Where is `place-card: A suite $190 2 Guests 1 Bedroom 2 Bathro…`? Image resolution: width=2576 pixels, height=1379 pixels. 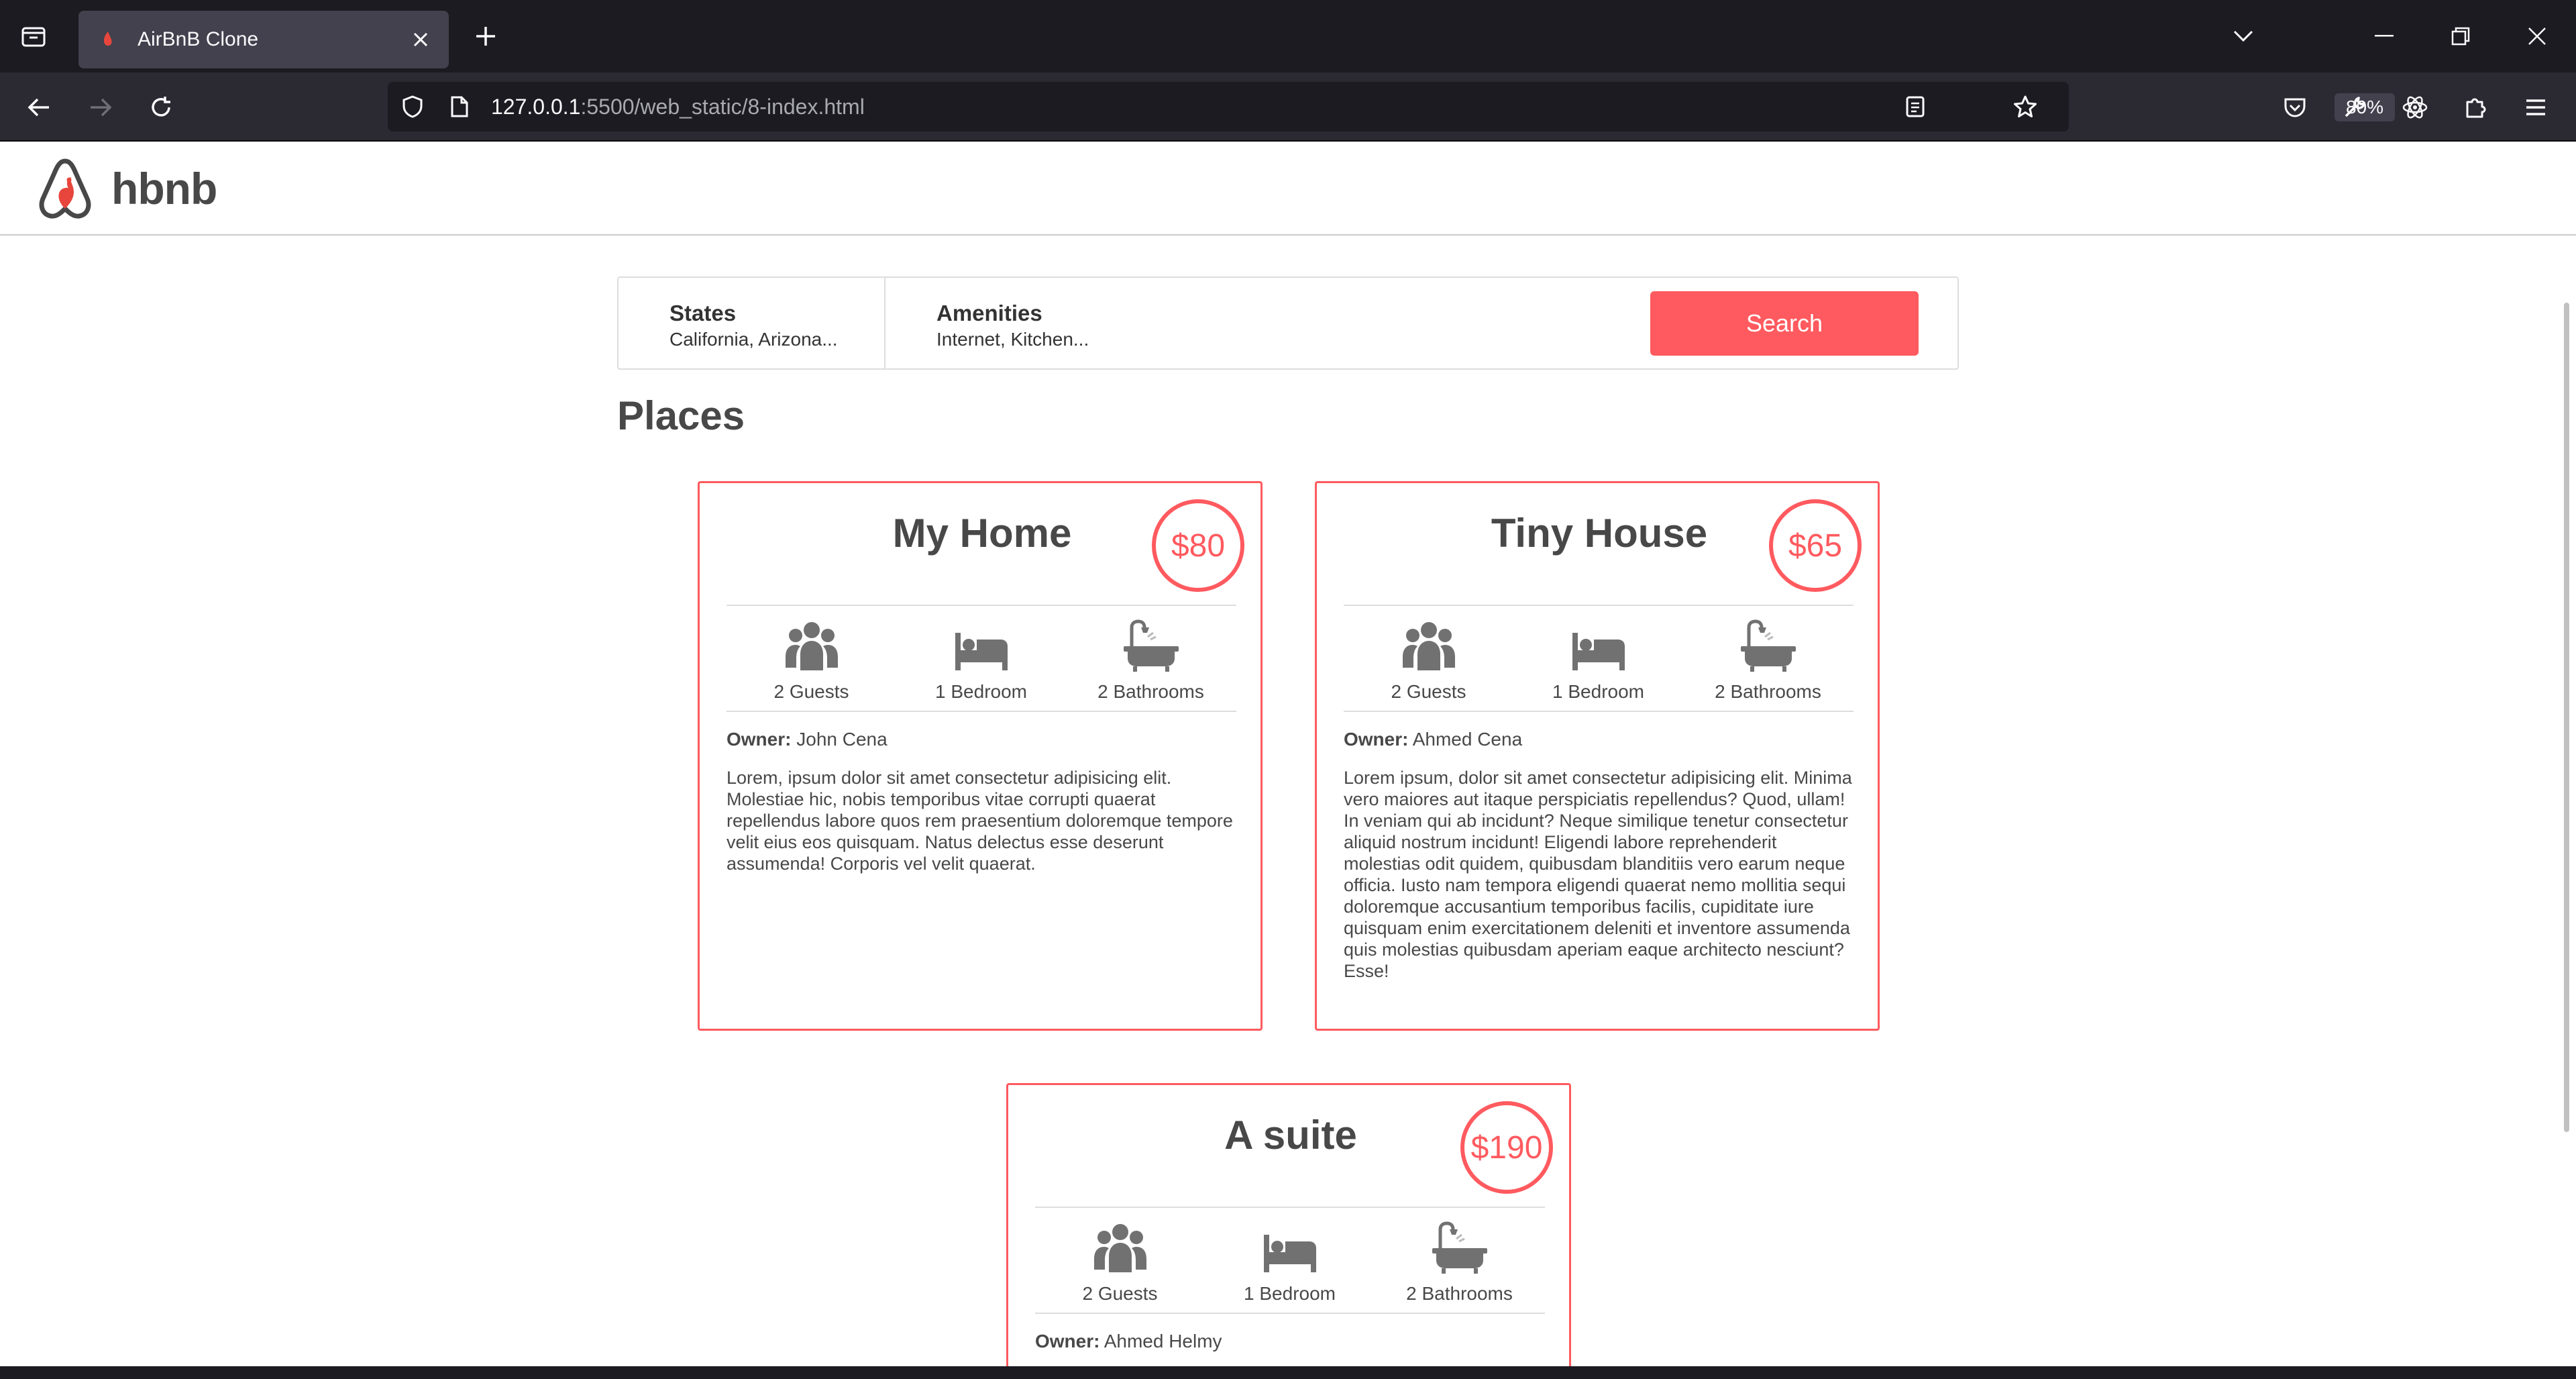
place-card: A suite $190 2 Guests 1 Bedroom 2 Bathro… is located at coordinates (1288, 1224).